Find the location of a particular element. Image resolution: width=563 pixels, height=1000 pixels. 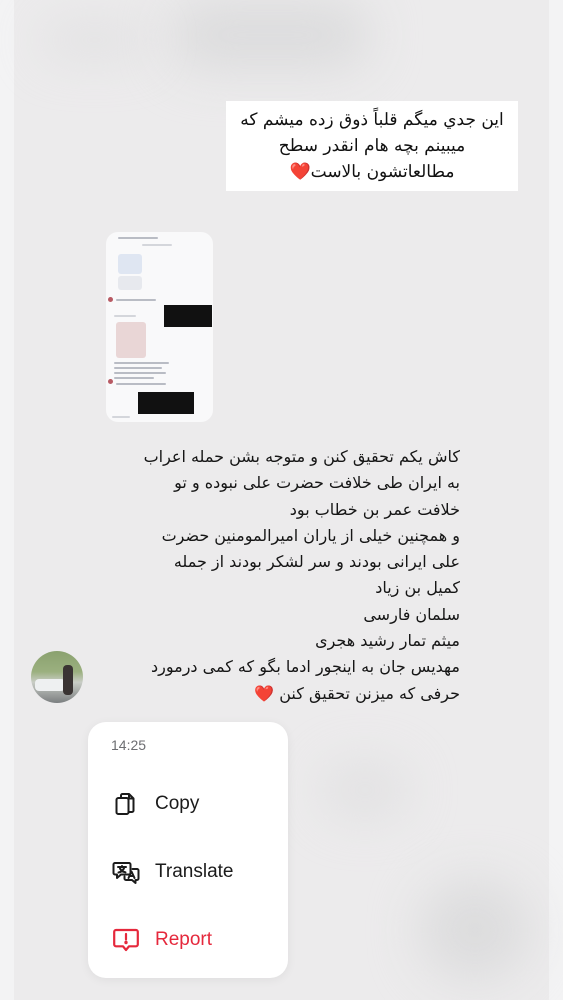

message-timestamp: 14:25 is located at coordinates (129, 745).